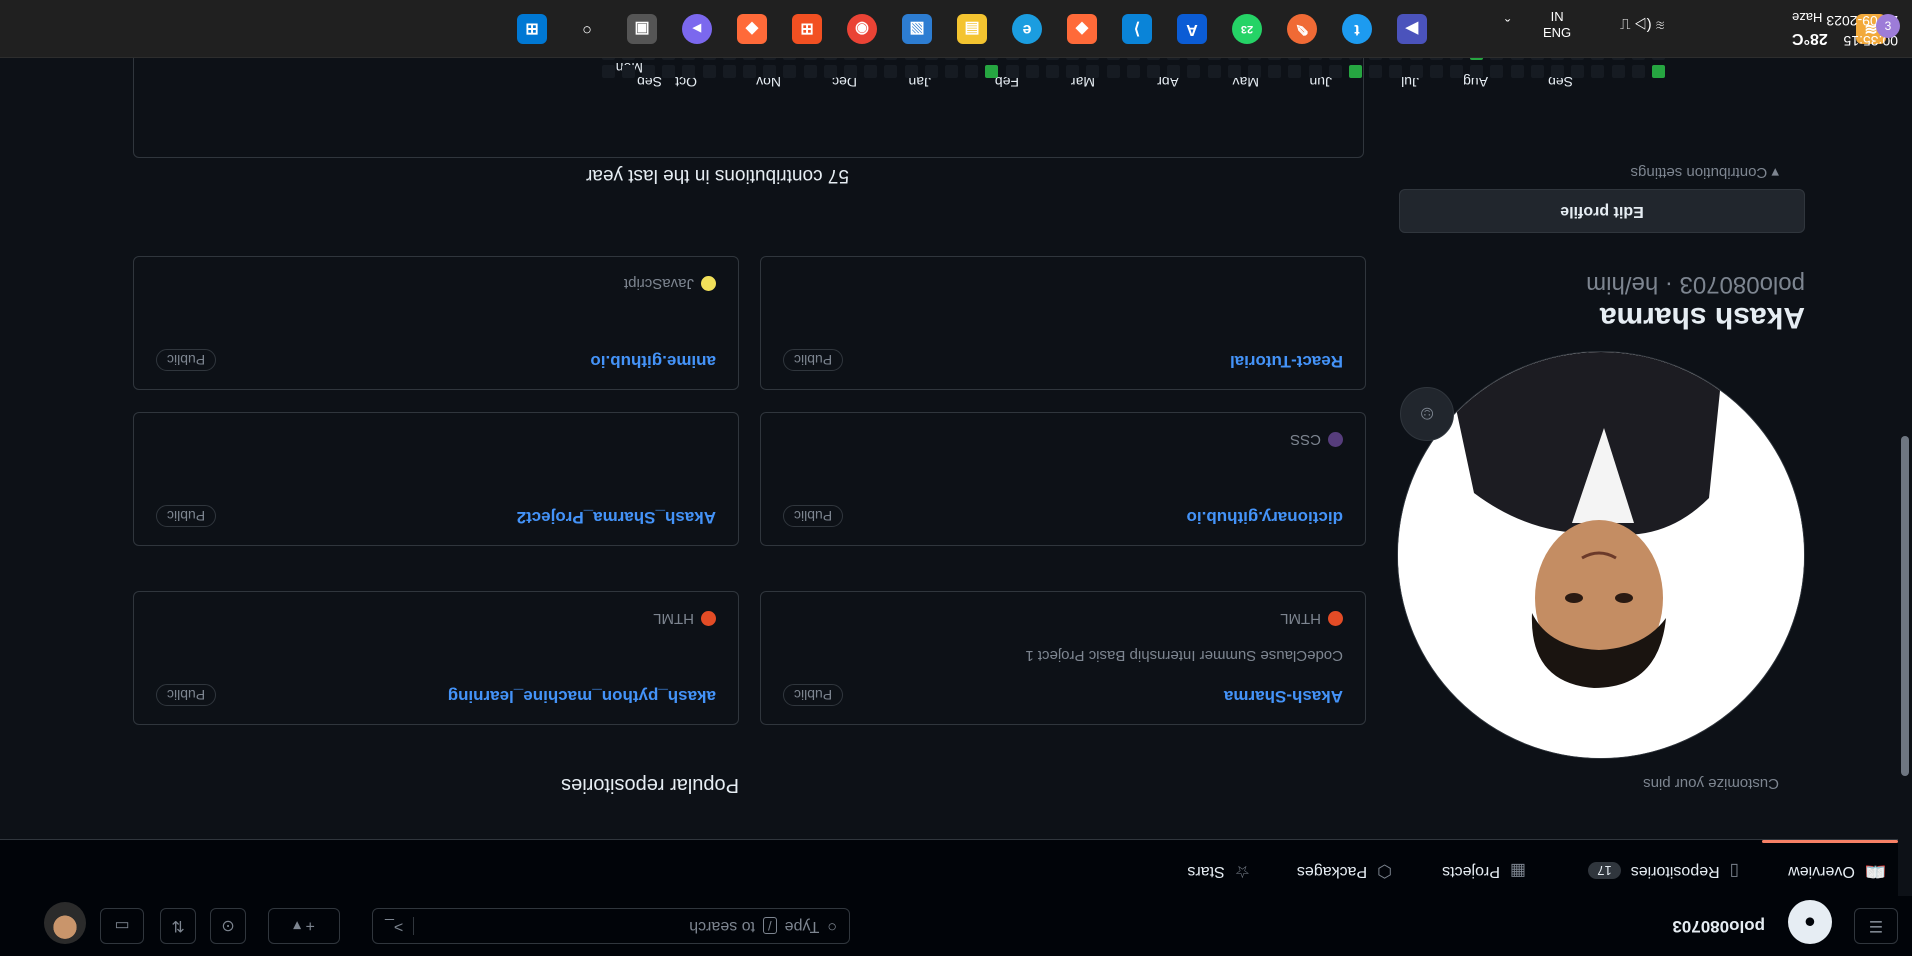 The width and height of the screenshot is (1912, 956). I want to click on youtube-icon: ▶, so click(1412, 29).